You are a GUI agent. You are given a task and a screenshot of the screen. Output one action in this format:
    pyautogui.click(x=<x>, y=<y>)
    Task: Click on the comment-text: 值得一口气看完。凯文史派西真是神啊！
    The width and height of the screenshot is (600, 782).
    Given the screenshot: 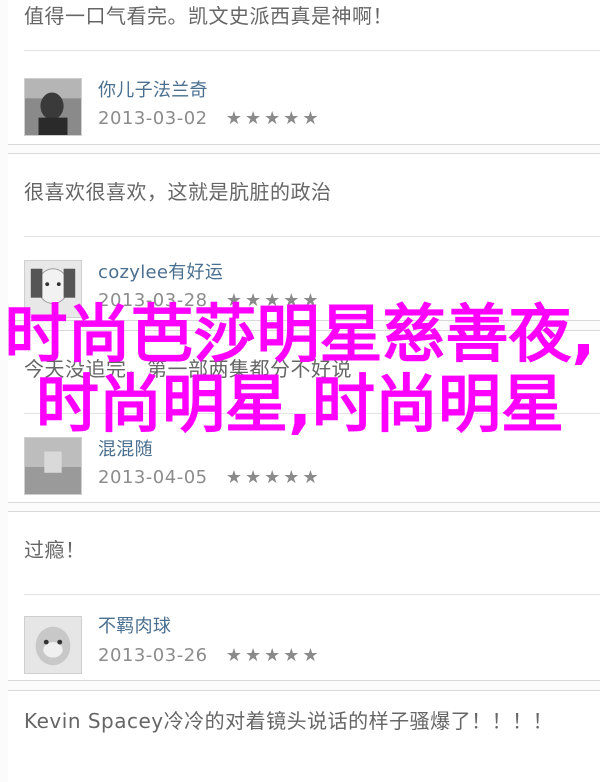 What is the action you would take?
    pyautogui.click(x=208, y=16)
    